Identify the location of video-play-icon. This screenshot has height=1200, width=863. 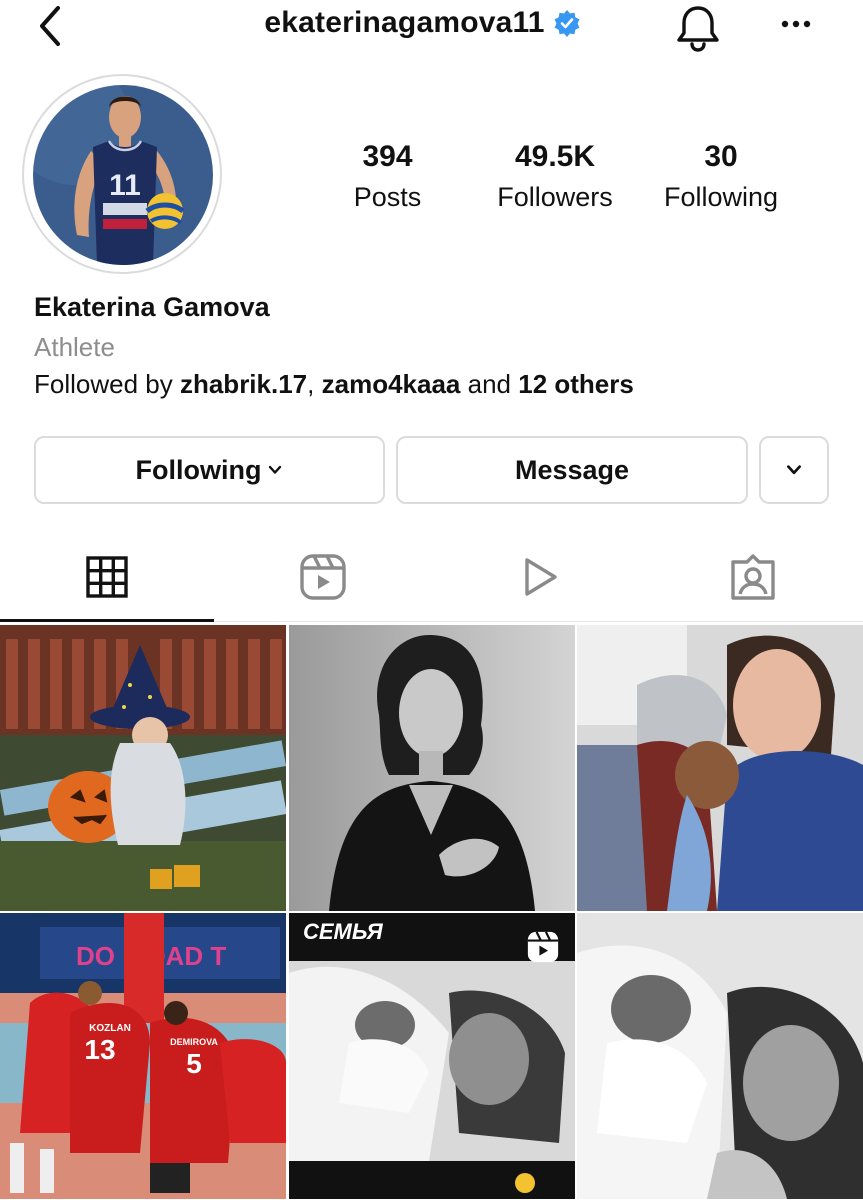
(541, 577).